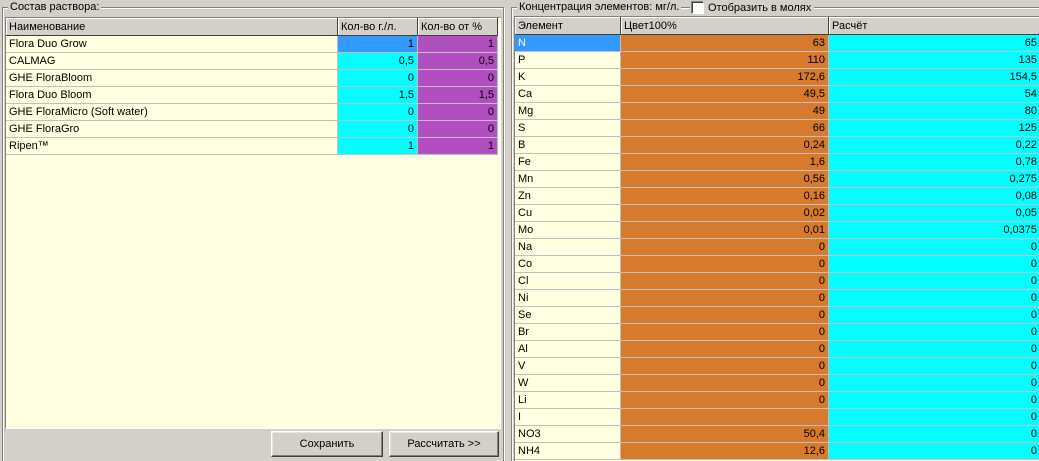 The image size is (1039, 461). I want to click on element-cell: W, so click(568, 383).